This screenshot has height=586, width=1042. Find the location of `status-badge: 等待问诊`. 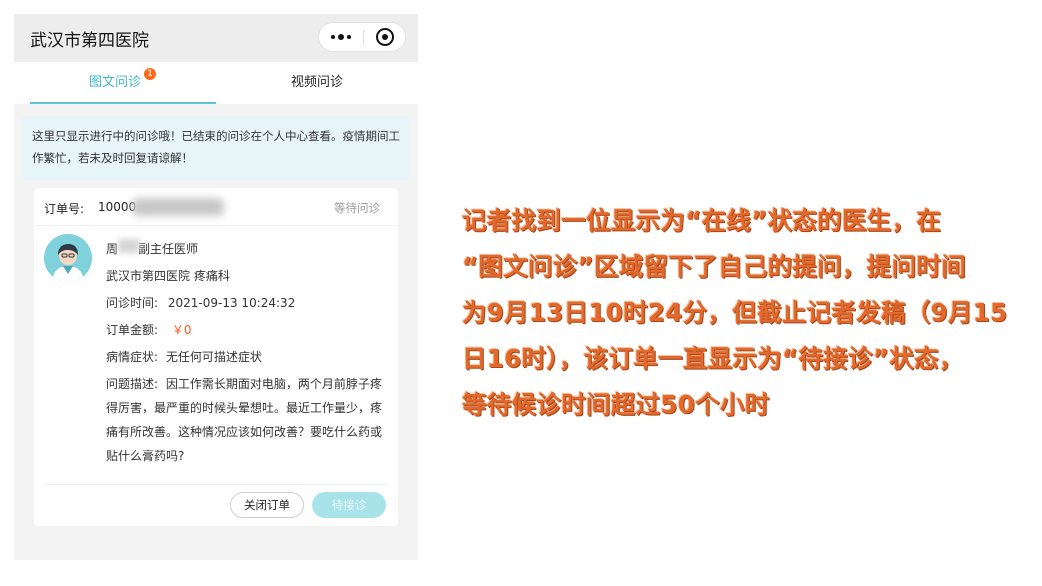

status-badge: 等待问诊 is located at coordinates (357, 208).